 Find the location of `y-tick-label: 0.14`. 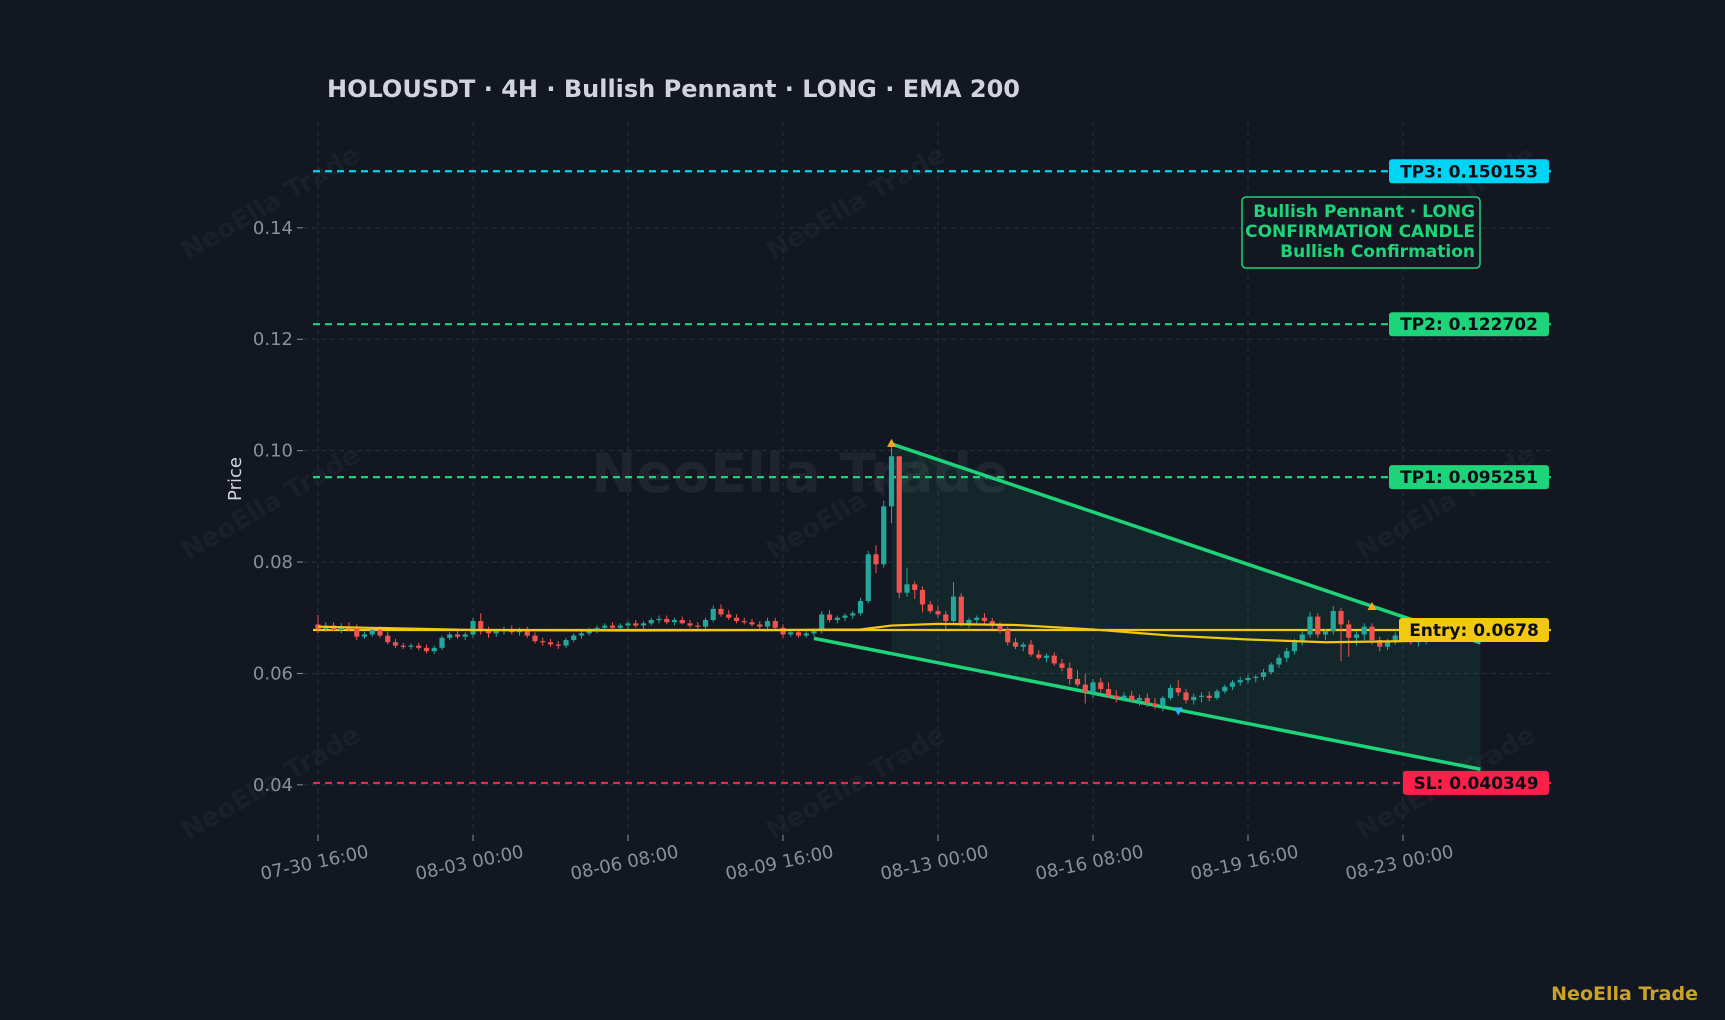

y-tick-label: 0.14 is located at coordinates (273, 228).